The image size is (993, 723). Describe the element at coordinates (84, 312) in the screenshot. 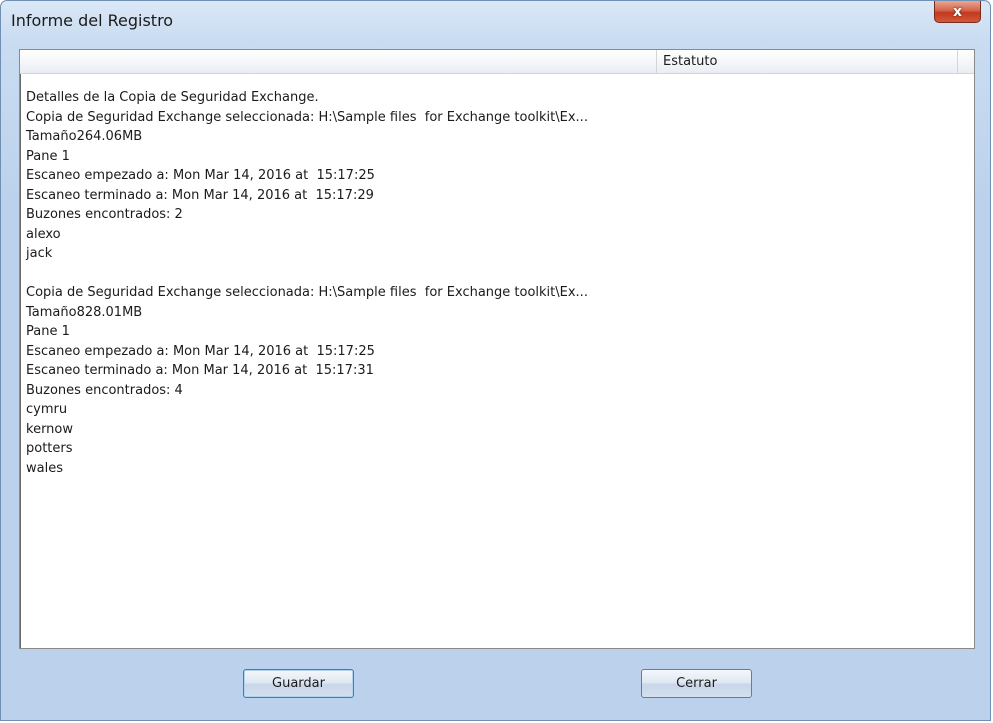

I see `log-line: Tamaño828.01MB` at that location.